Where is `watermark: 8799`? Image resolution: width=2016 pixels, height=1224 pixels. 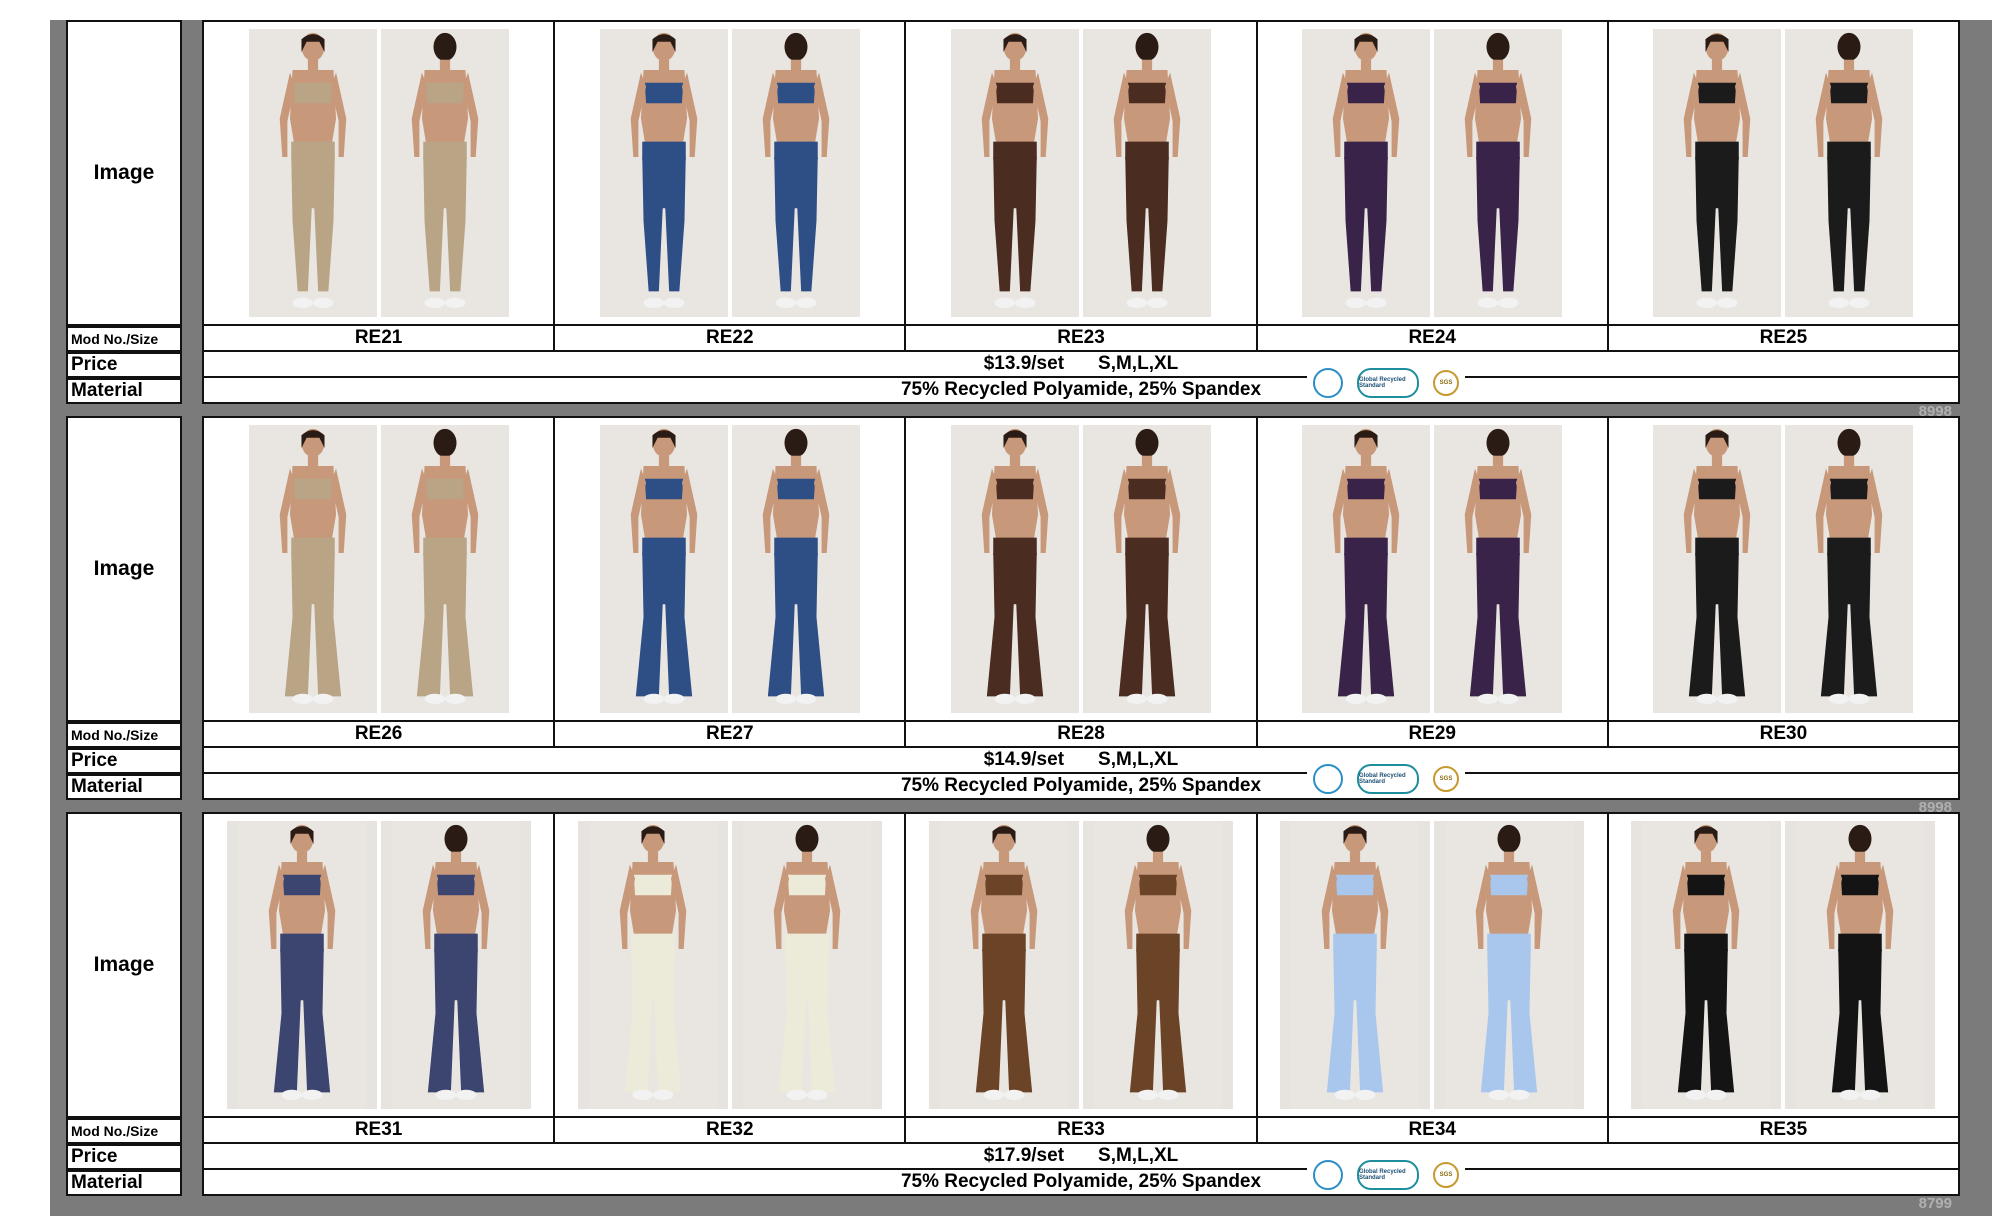 watermark: 8799 is located at coordinates (1935, 1203).